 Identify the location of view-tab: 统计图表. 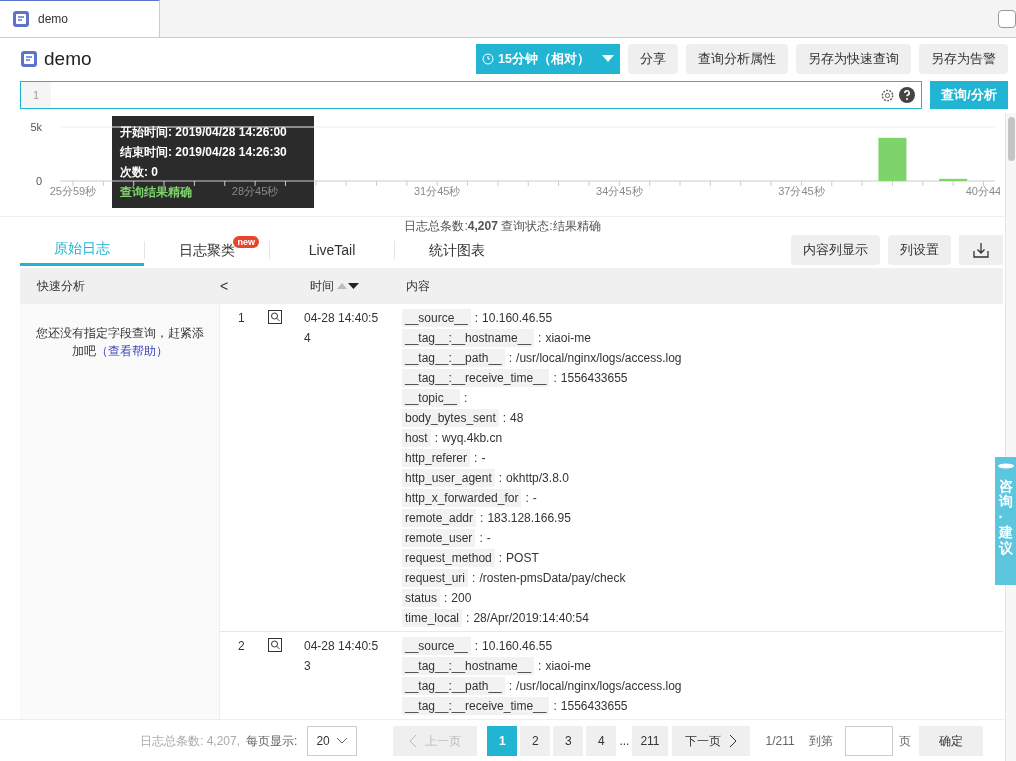
(457, 250).